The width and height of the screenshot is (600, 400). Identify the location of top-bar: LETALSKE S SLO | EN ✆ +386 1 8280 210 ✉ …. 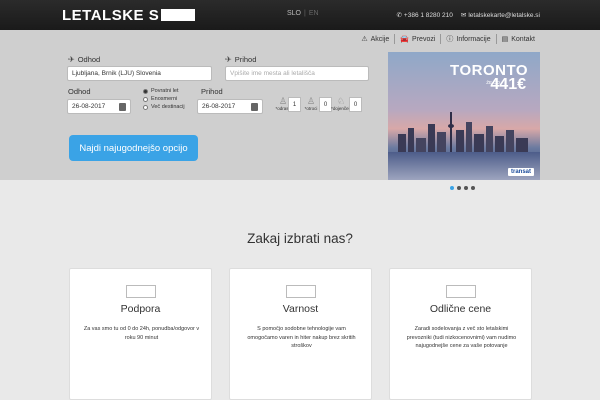
(300, 15).